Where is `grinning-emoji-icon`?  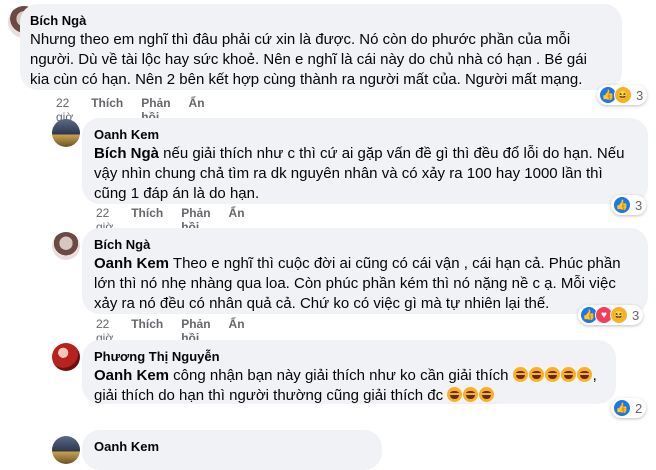 grinning-emoji-icon is located at coordinates (471, 395).